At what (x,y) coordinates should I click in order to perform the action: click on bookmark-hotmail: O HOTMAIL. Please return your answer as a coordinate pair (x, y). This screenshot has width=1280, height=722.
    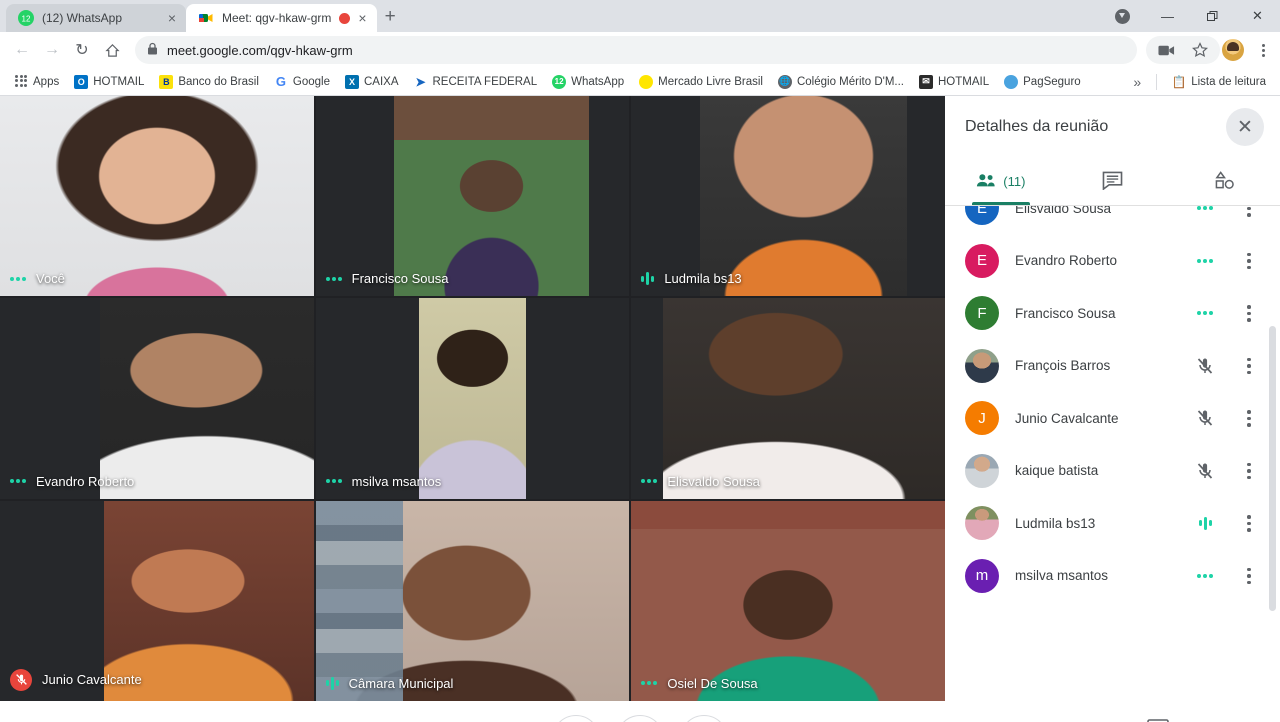
    Looking at the image, I should click on (109, 82).